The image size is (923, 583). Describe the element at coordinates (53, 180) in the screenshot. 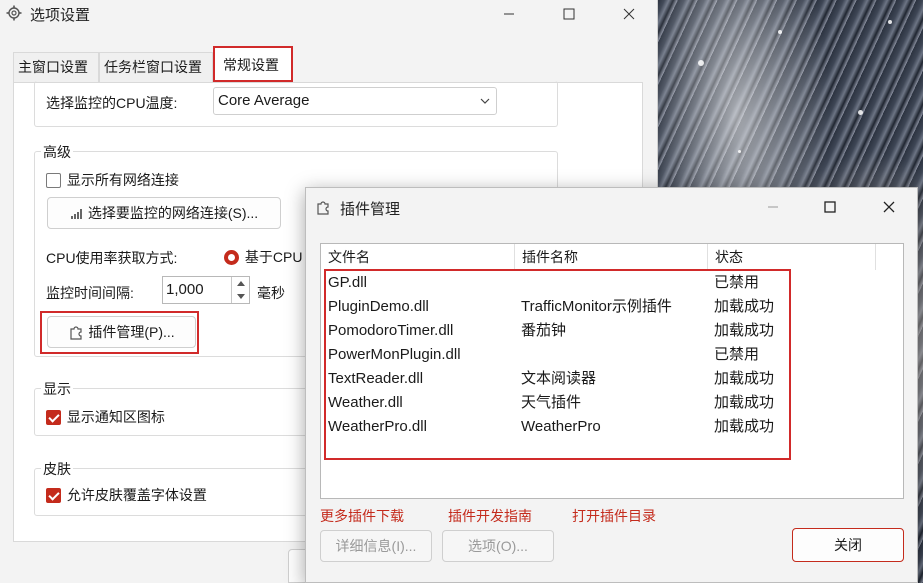

I see `show-all-net-box` at that location.